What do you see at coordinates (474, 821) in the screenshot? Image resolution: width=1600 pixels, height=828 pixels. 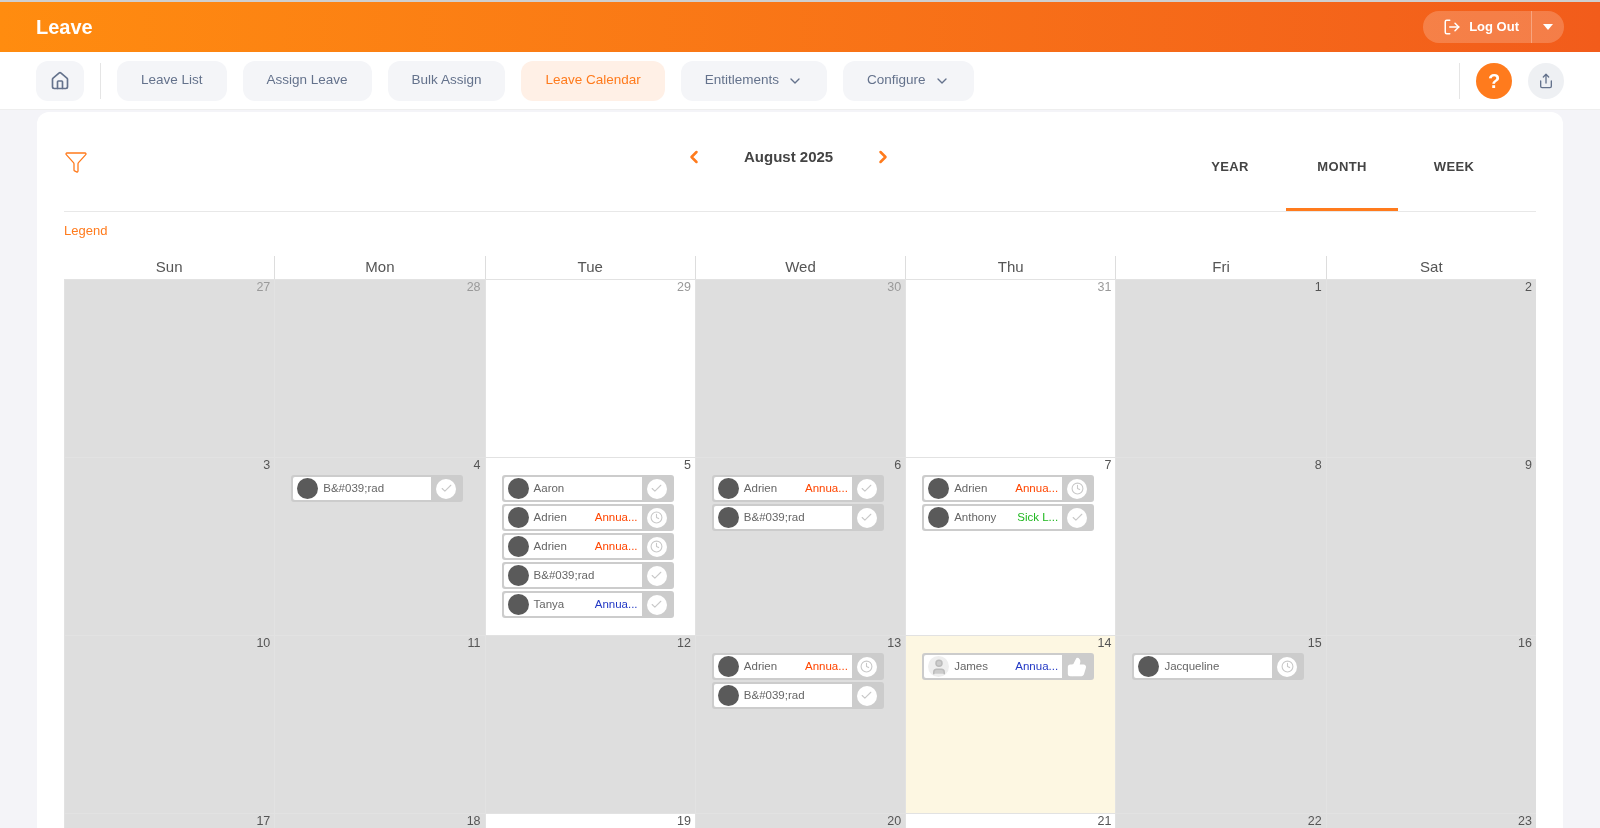 I see `day-number: 18` at bounding box center [474, 821].